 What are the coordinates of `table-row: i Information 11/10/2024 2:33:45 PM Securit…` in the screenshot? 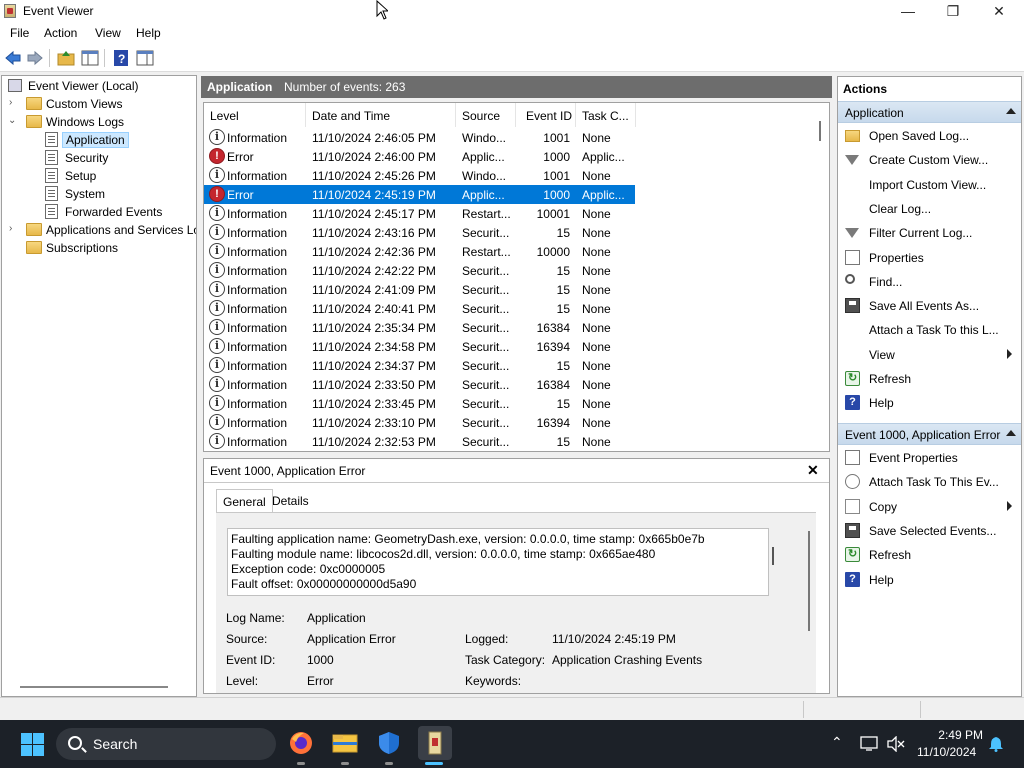 It's located at (419, 403).